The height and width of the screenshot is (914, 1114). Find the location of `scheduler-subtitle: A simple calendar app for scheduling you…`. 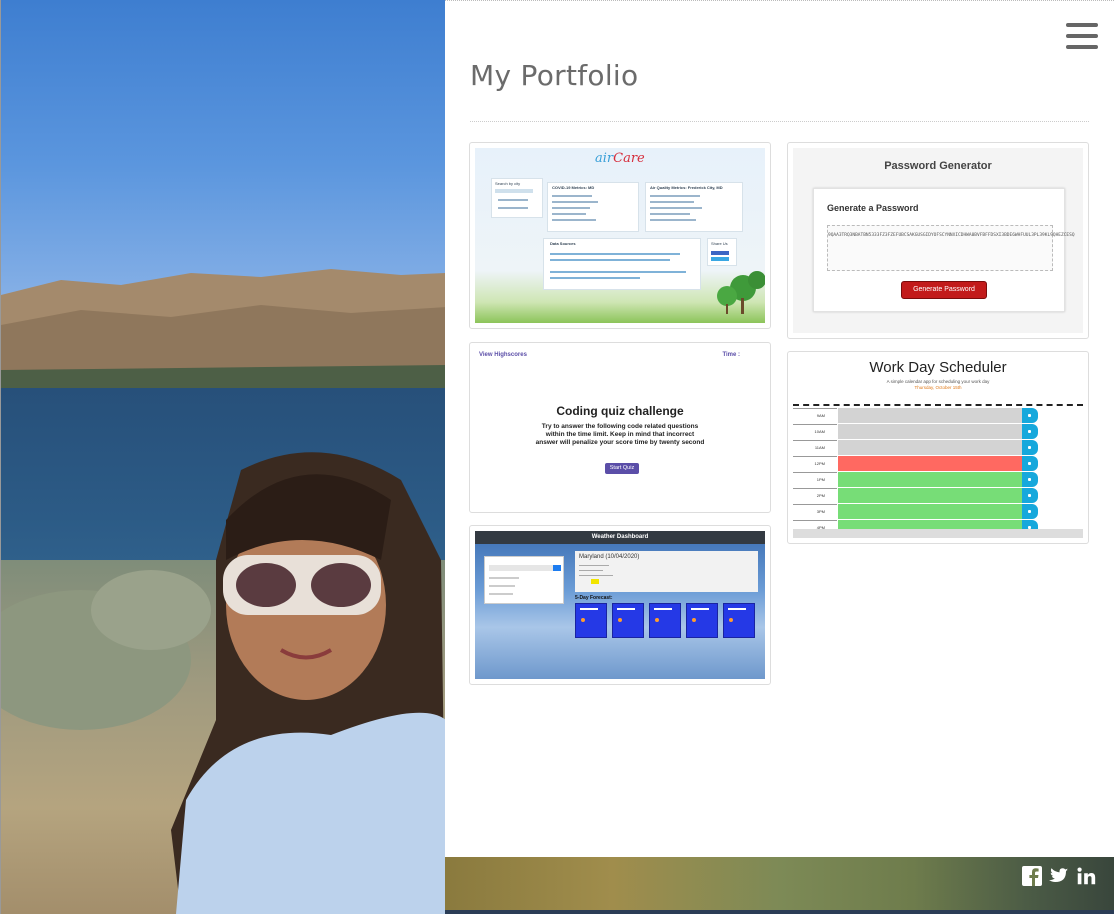

scheduler-subtitle: A simple calendar app for scheduling you… is located at coordinates (938, 385).